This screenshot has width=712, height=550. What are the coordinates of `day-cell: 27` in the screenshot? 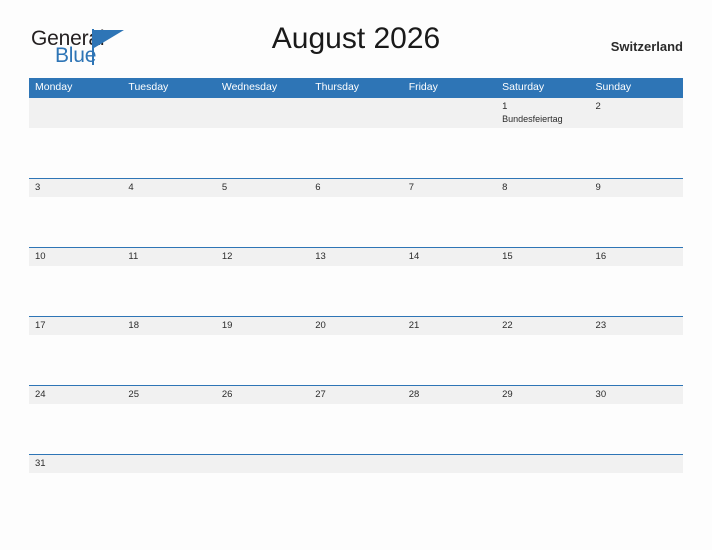 It's located at (355, 395).